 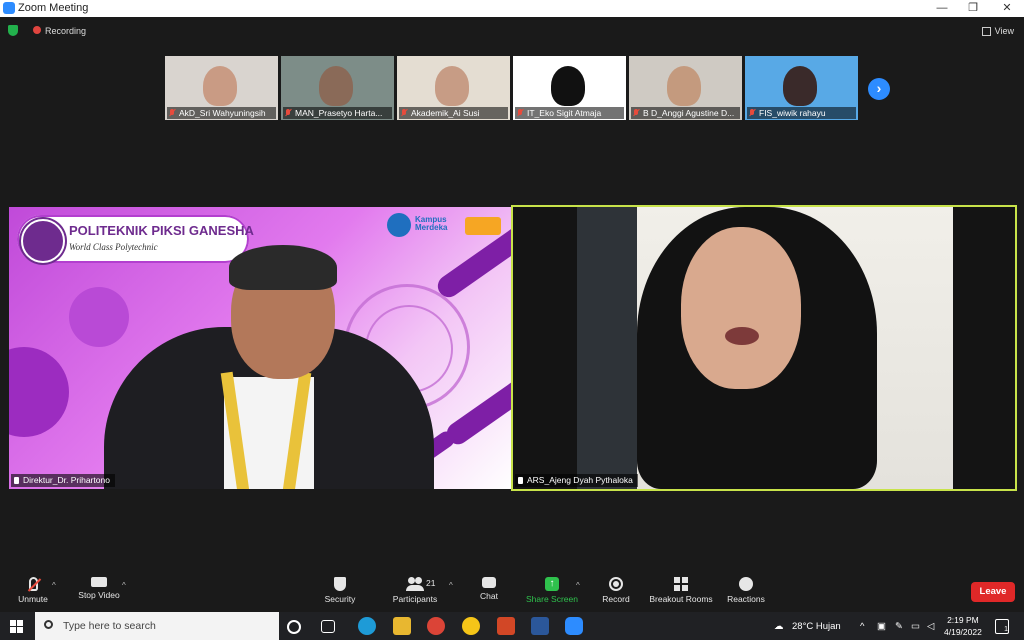 What do you see at coordinates (43, 241) in the screenshot?
I see `piksi-logo-icon` at bounding box center [43, 241].